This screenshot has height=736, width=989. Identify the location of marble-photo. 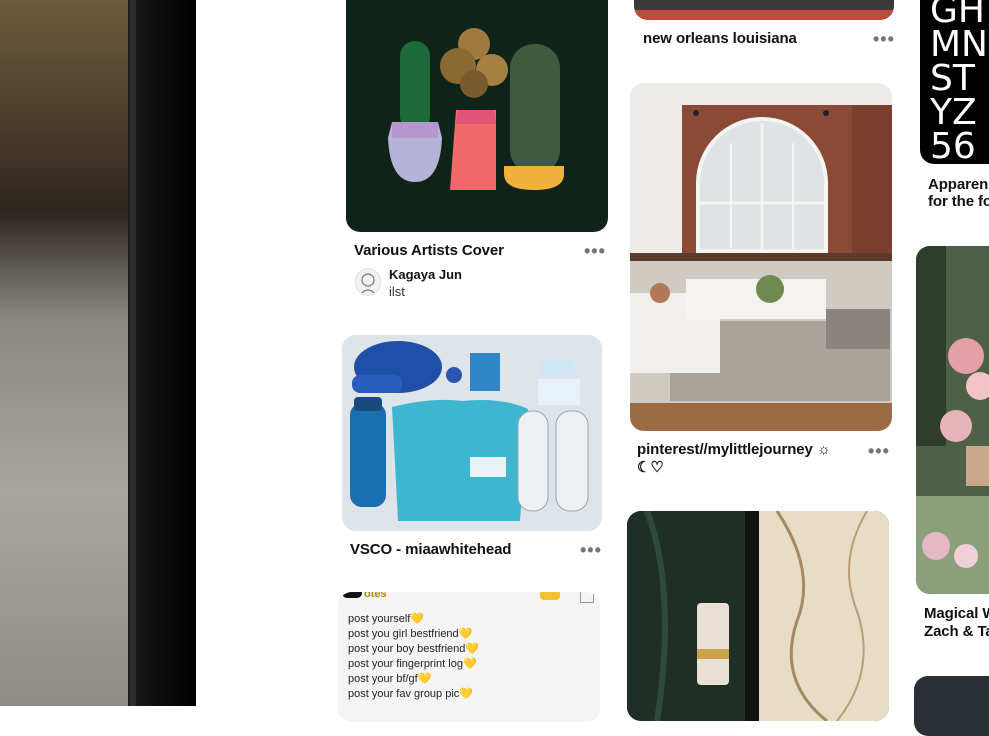
(758, 616).